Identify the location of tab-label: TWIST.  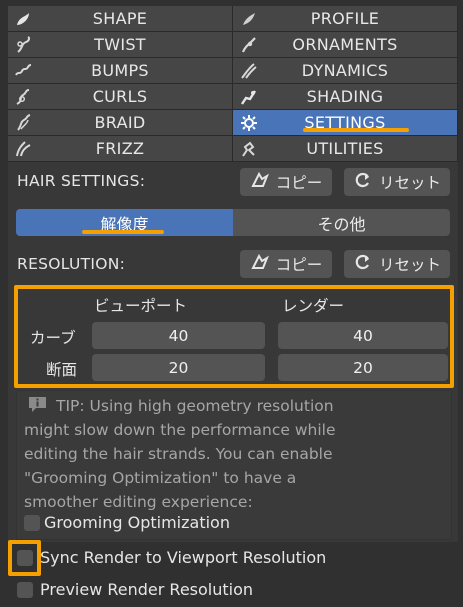
(120, 44).